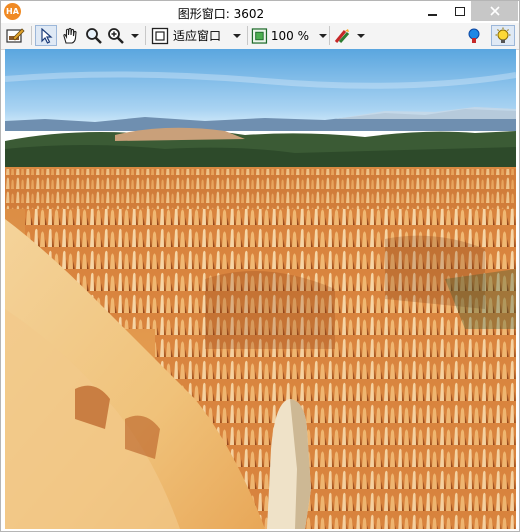  I want to click on close-button, so click(494, 11).